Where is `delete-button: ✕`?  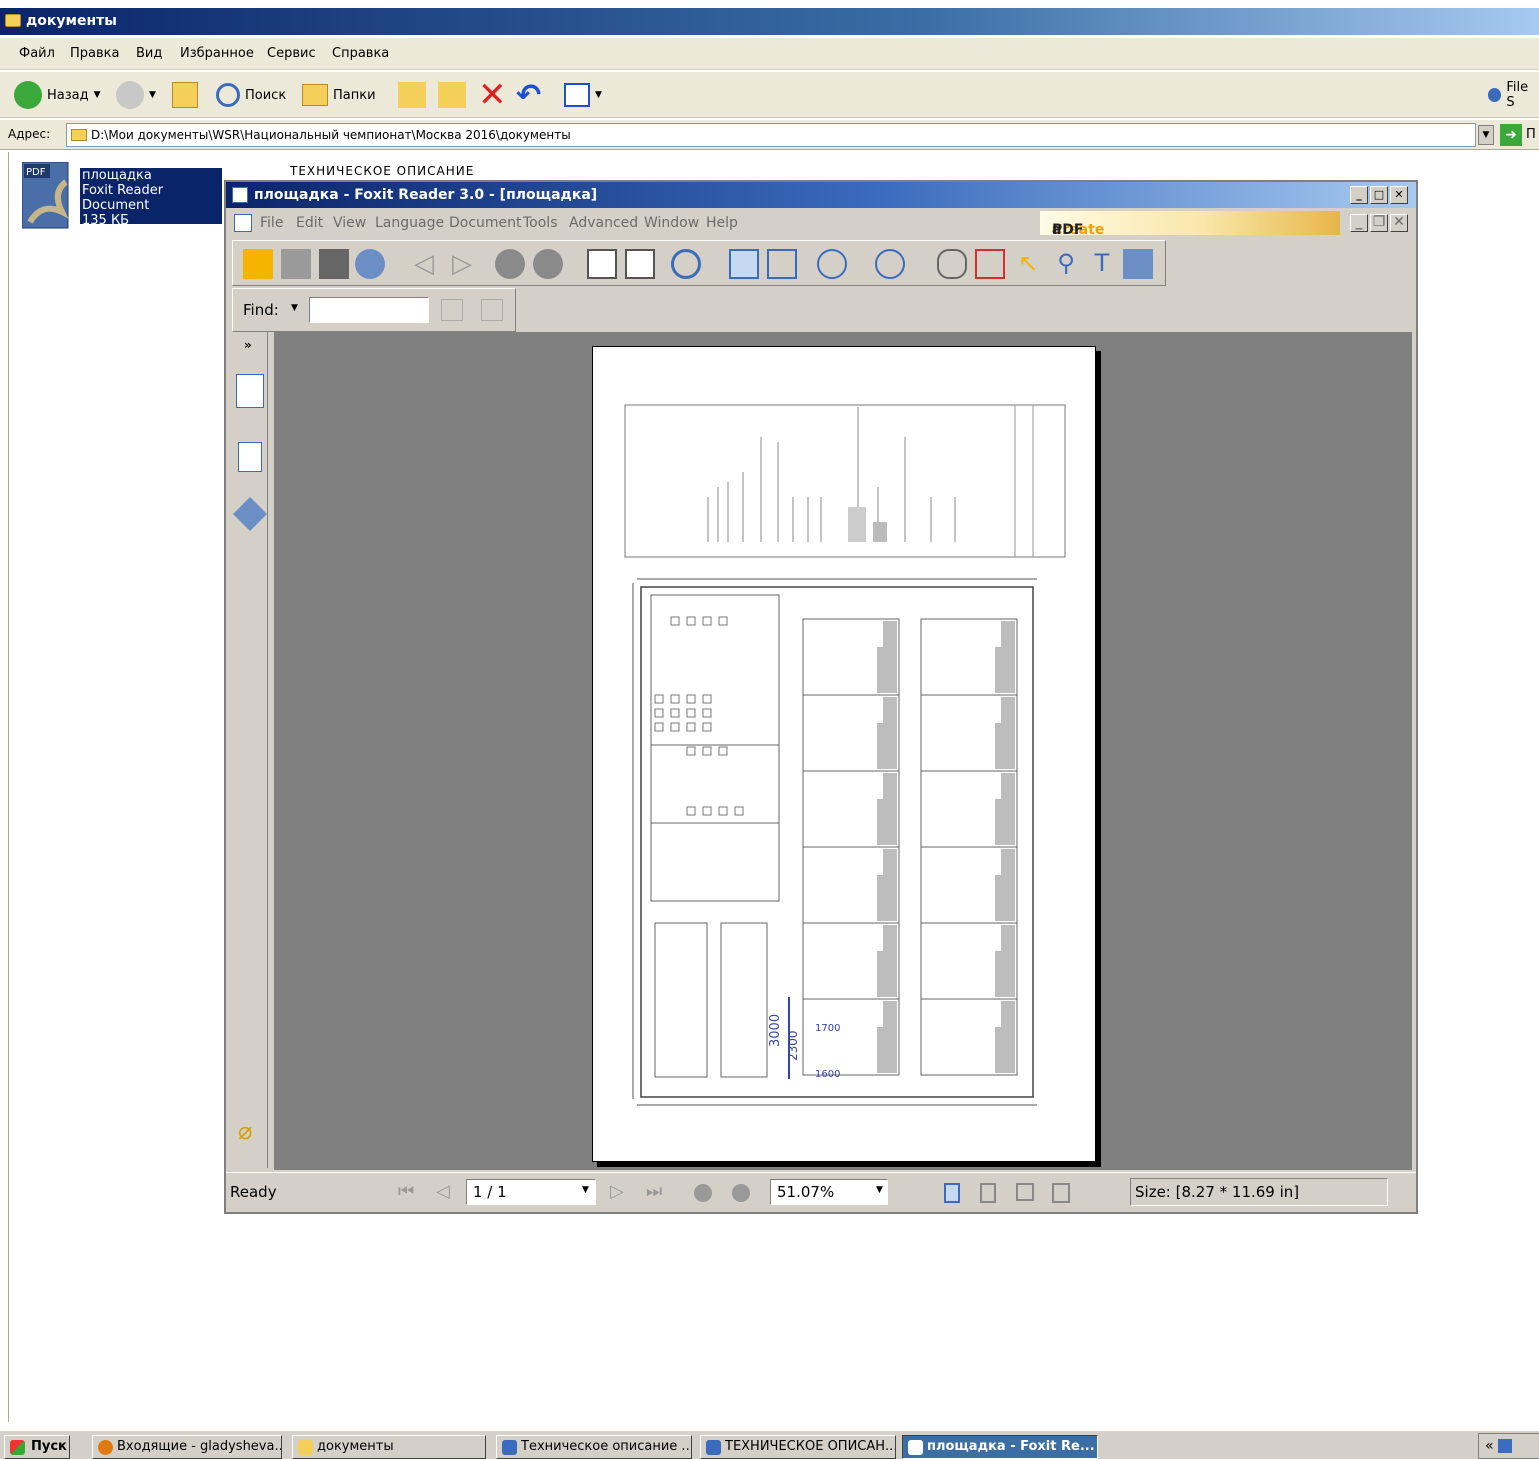
delete-button: ✕ is located at coordinates (492, 95).